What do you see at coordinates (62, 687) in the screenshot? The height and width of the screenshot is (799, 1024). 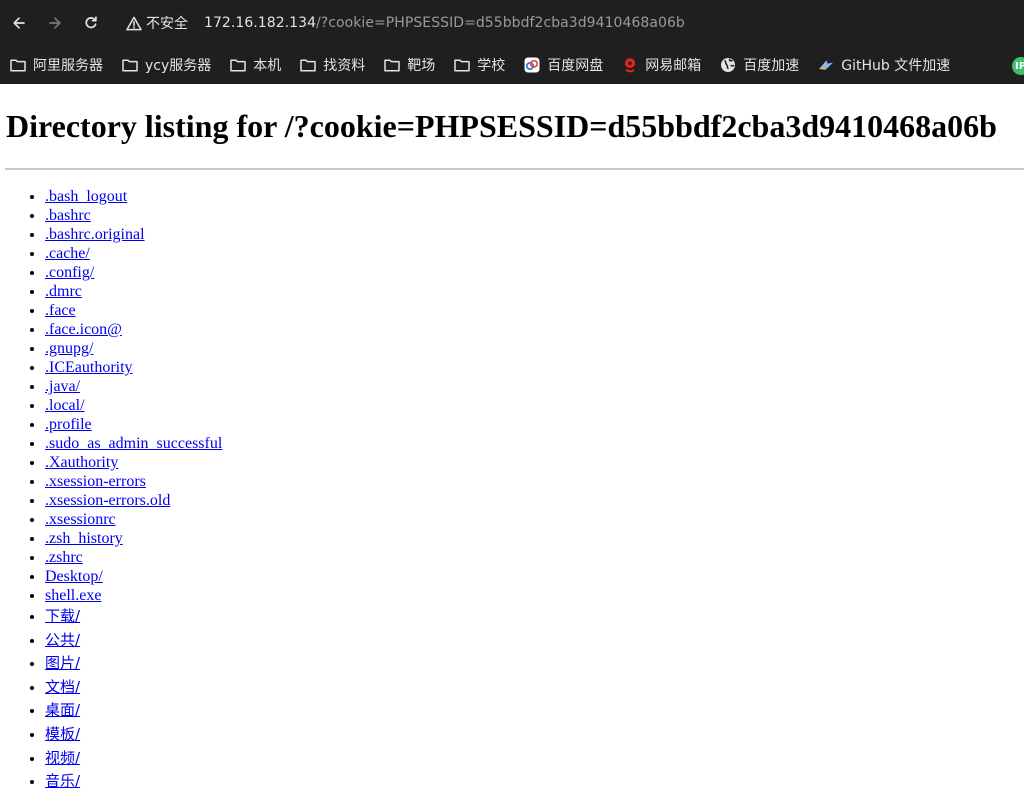 I see `file-link: 文档/` at bounding box center [62, 687].